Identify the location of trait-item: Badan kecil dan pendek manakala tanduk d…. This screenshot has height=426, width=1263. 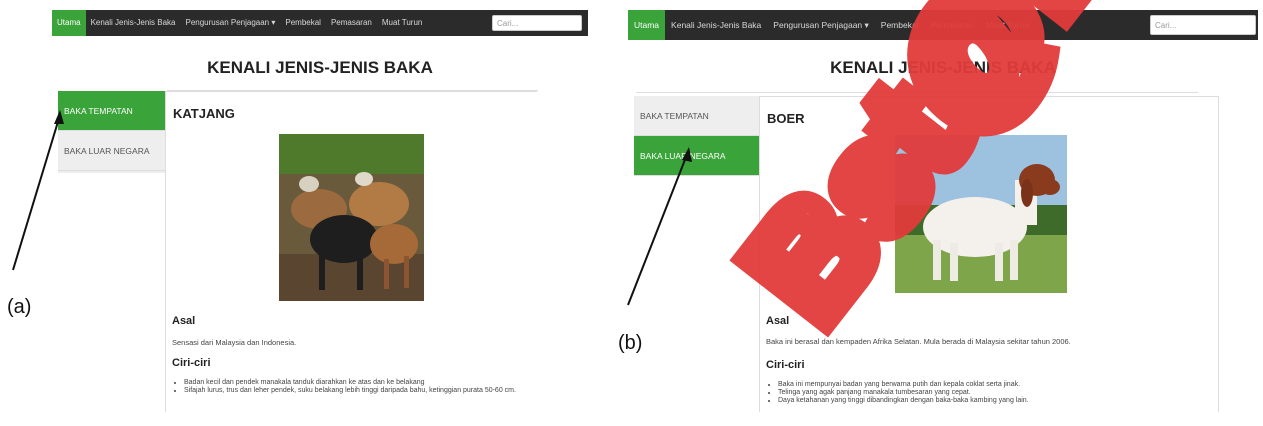
(350, 383).